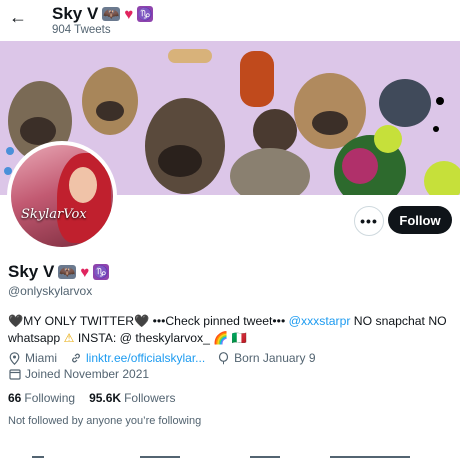 This screenshot has height=460, width=460. I want to click on header-name-text: Sky V, so click(75, 13).